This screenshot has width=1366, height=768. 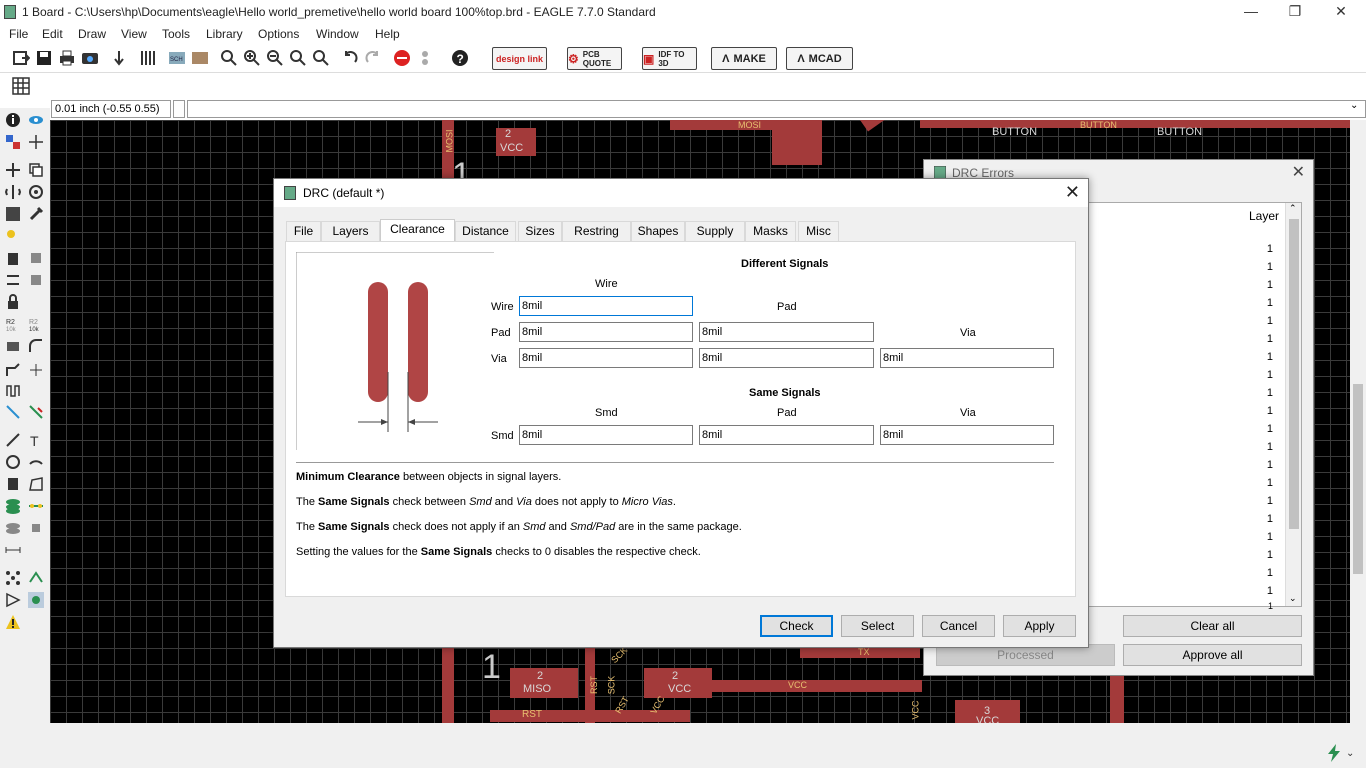 I want to click on replace-icon, so click(x=13, y=280).